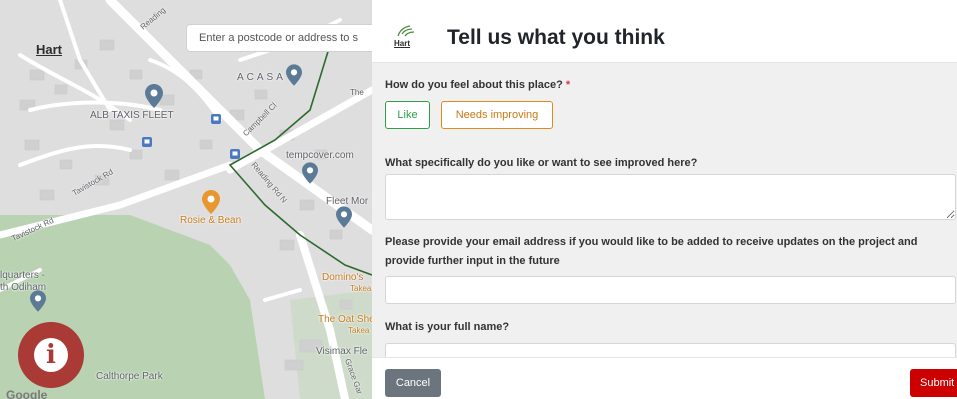  What do you see at coordinates (345, 319) in the screenshot?
I see `map-label-oat-she: The Oat She` at bounding box center [345, 319].